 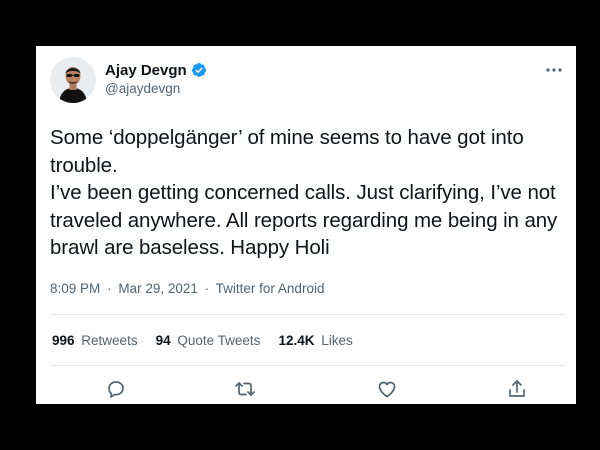 What do you see at coordinates (245, 389) in the screenshot?
I see `retweet-icon` at bounding box center [245, 389].